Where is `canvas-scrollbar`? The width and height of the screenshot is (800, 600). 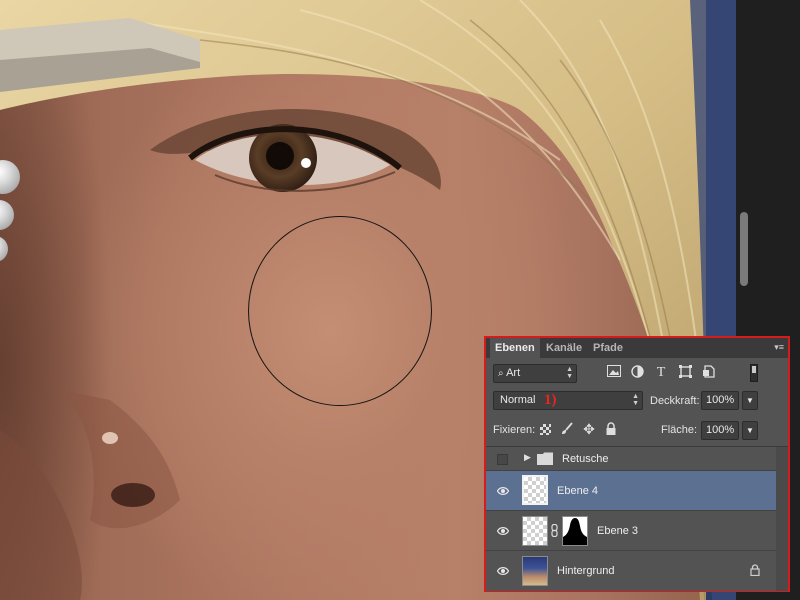
canvas-scrollbar is located at coordinates (744, 249).